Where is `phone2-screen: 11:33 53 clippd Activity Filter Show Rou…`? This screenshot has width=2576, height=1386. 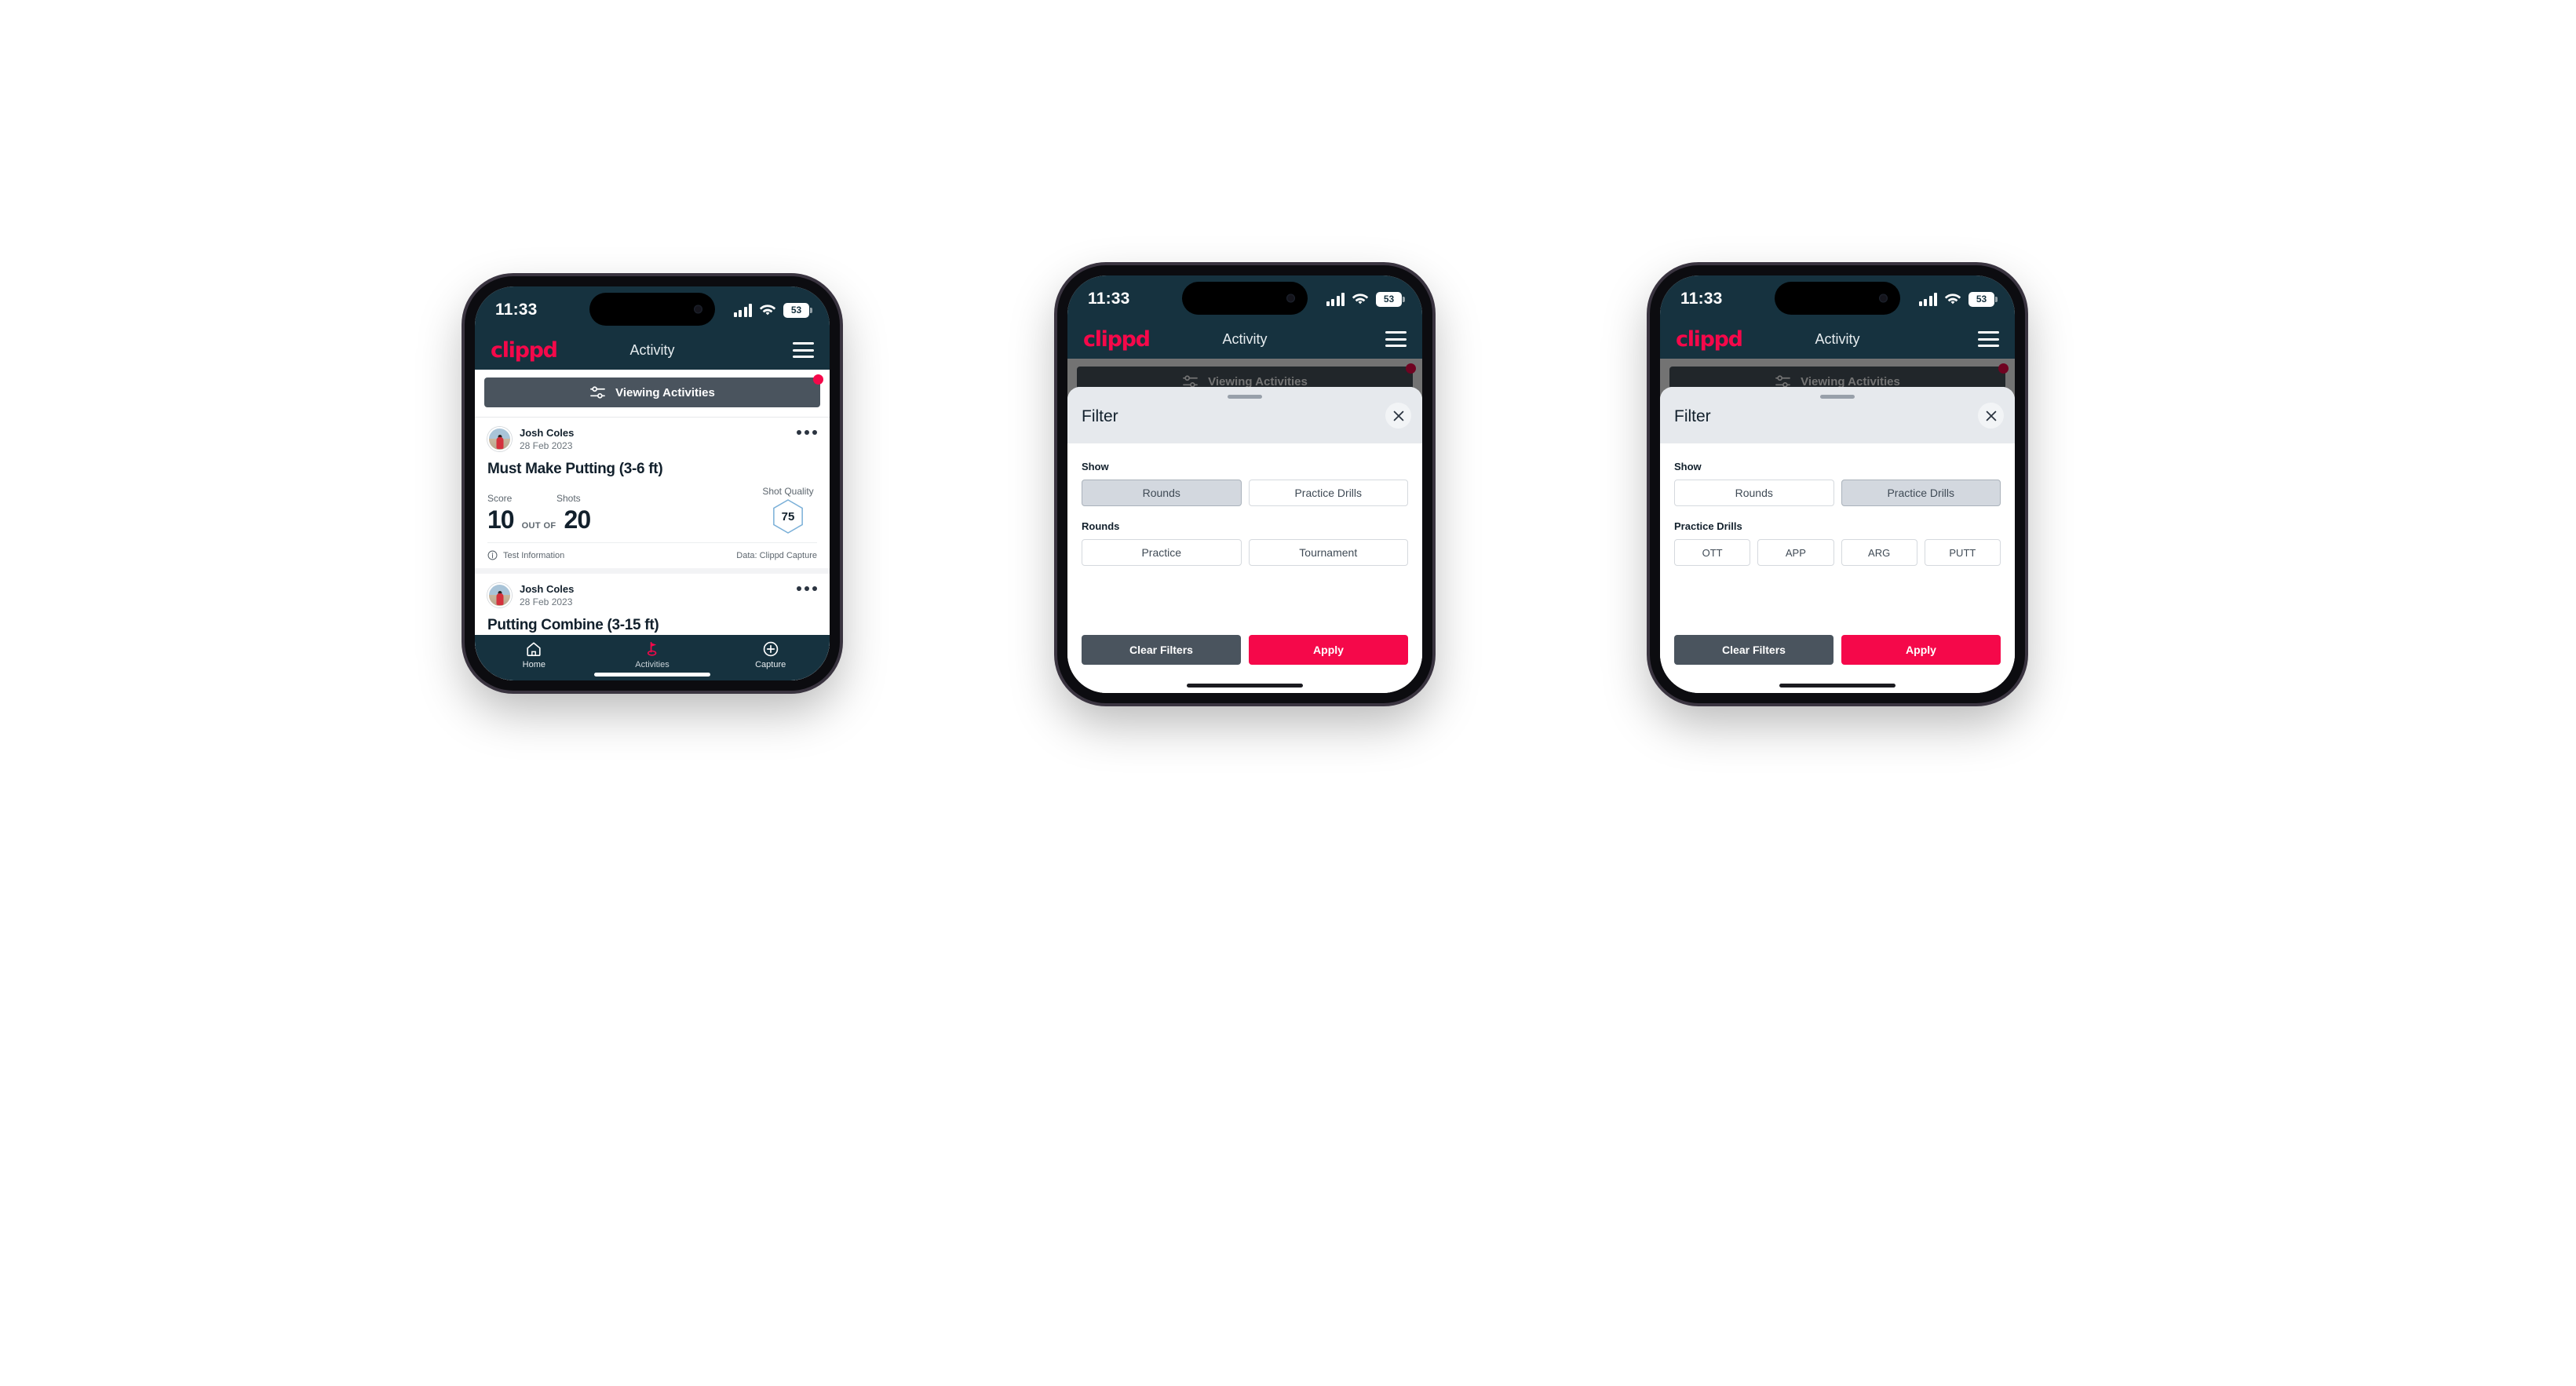
phone2-screen: 11:33 53 clippd Activity Filter Show Rou… is located at coordinates (1244, 484).